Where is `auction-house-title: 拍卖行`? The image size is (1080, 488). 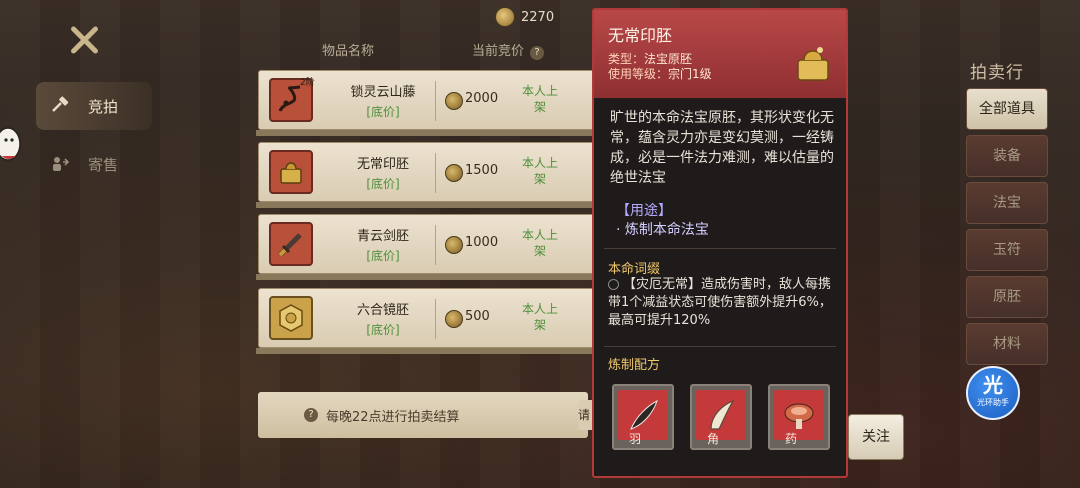 auction-house-title: 拍卖行 is located at coordinates (997, 73).